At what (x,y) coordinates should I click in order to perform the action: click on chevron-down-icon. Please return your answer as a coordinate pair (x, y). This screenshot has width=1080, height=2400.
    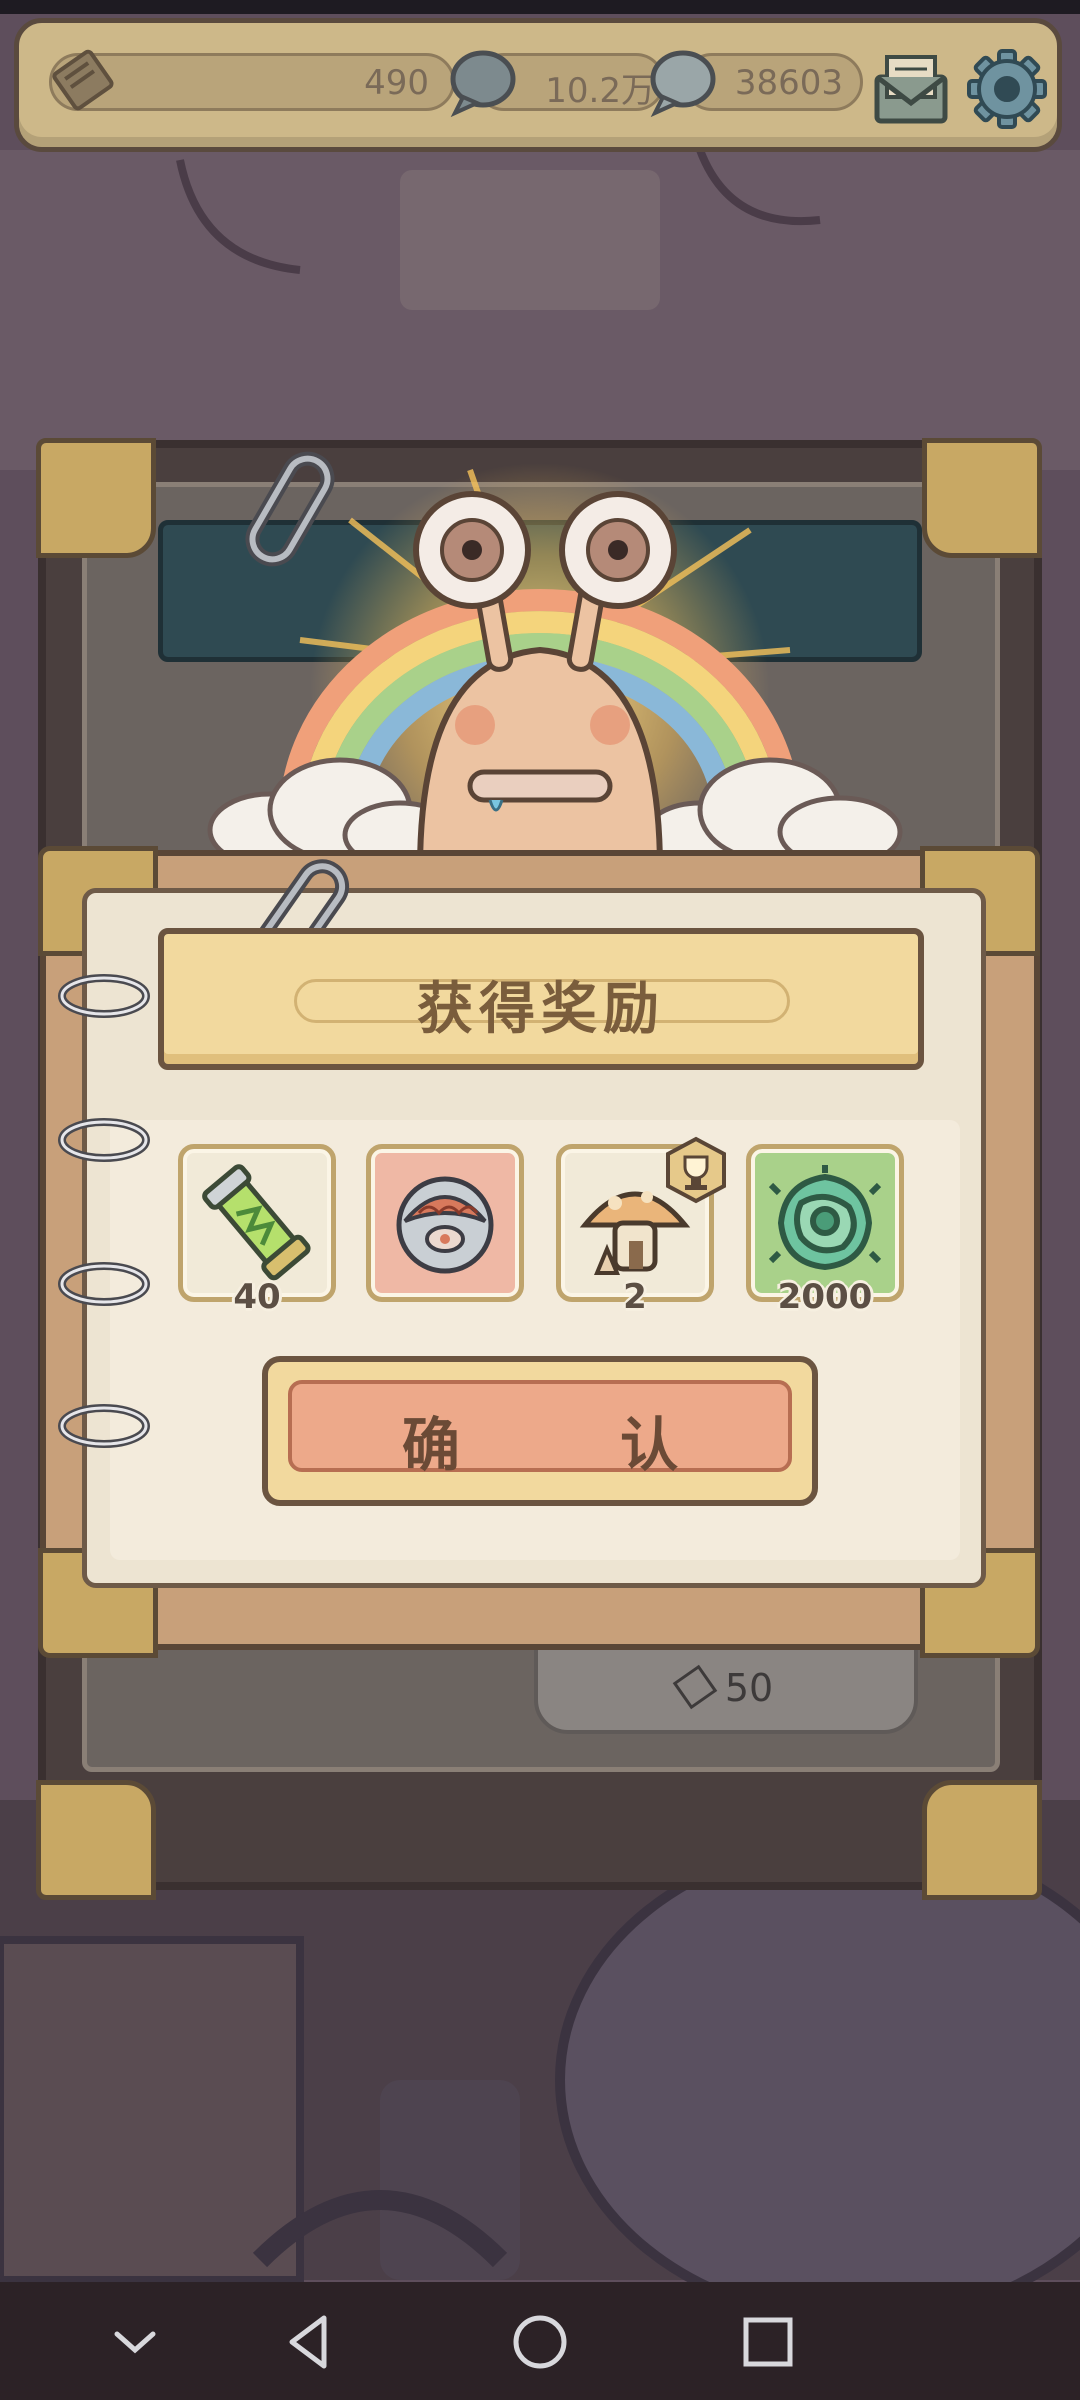
    Looking at the image, I should click on (135, 2342).